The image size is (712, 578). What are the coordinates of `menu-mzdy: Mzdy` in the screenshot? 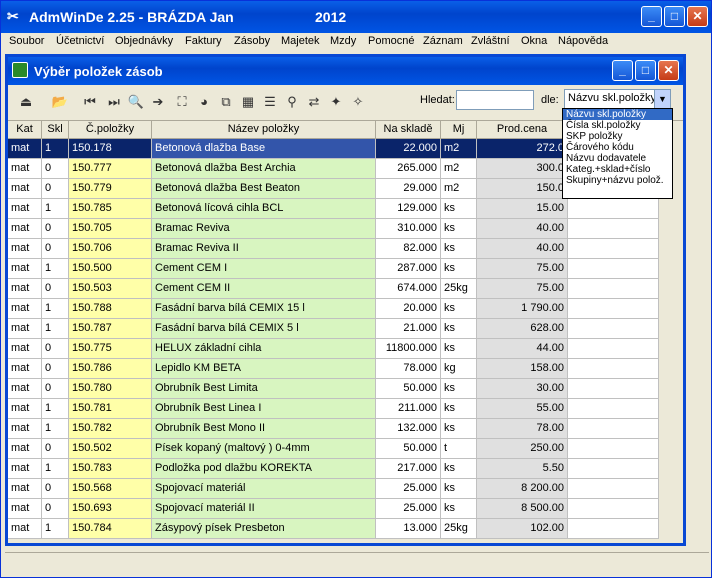 It's located at (343, 41).